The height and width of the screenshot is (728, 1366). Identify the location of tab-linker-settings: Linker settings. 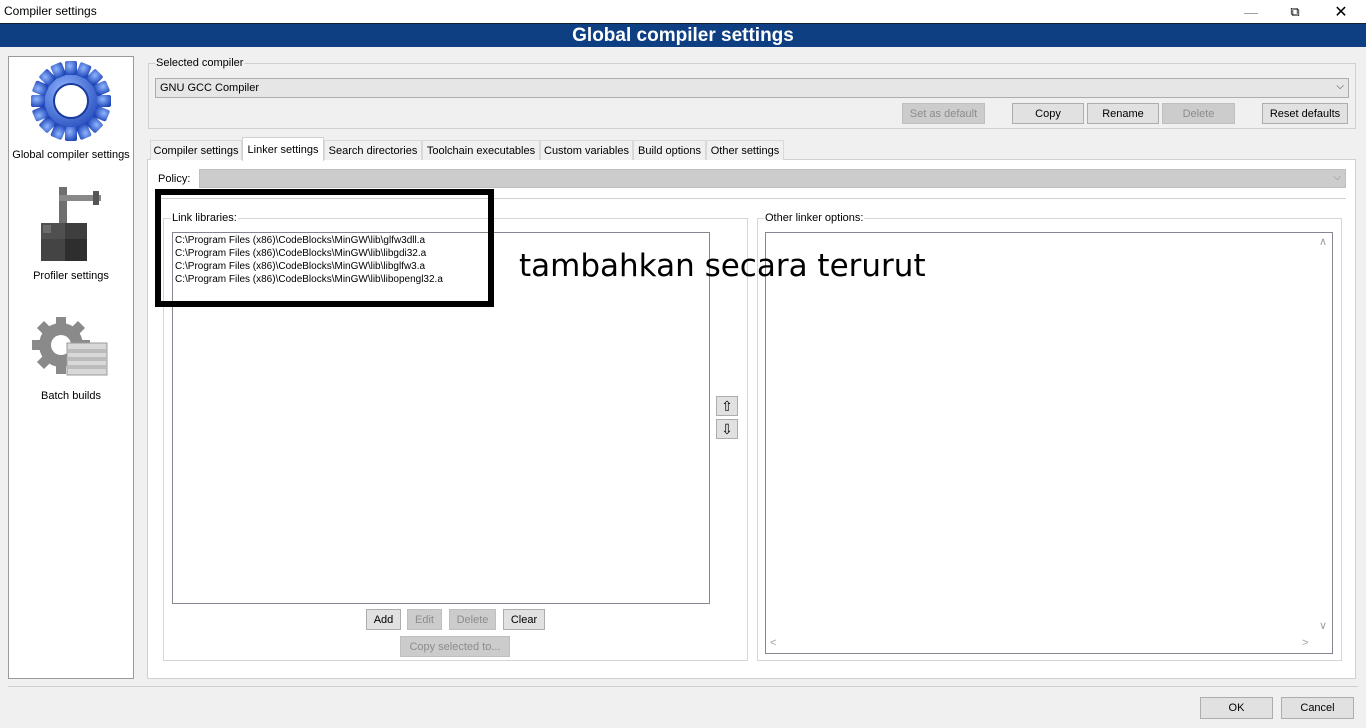
(283, 149).